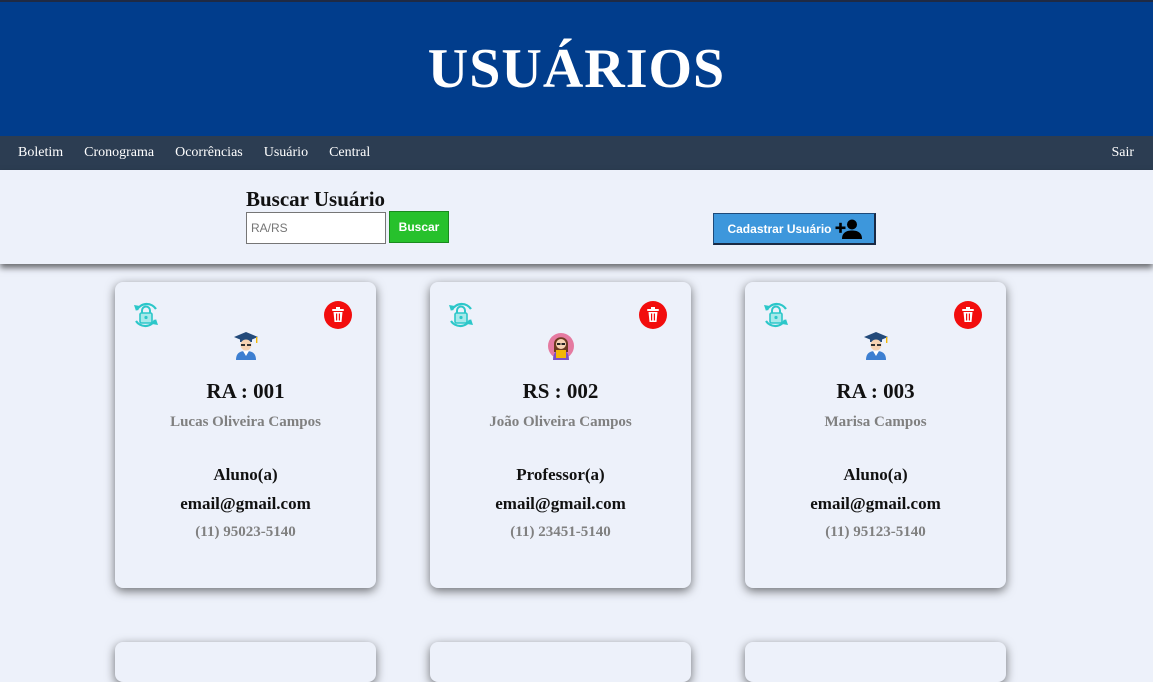 The height and width of the screenshot is (682, 1153). Describe the element at coordinates (561, 346) in the screenshot. I see `teacher-icon` at that location.